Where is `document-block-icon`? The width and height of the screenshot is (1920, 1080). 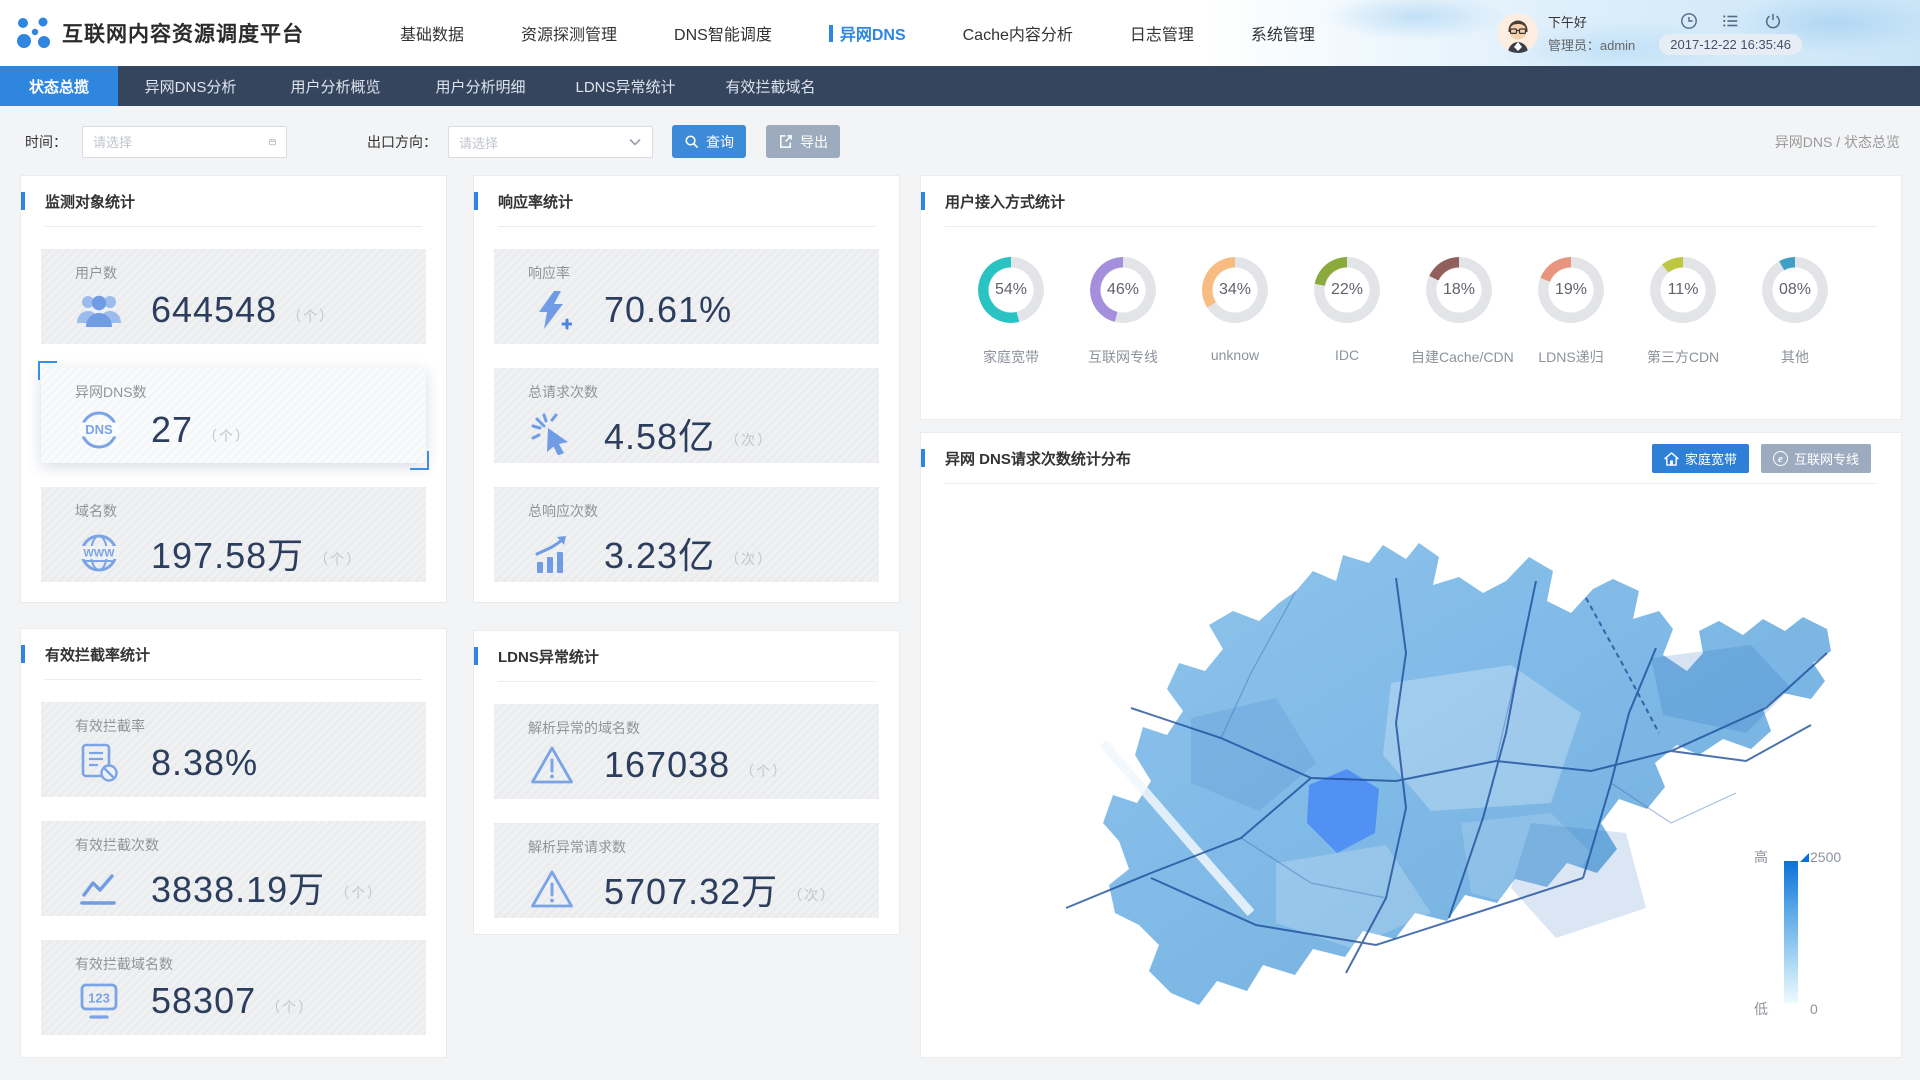 document-block-icon is located at coordinates (99, 763).